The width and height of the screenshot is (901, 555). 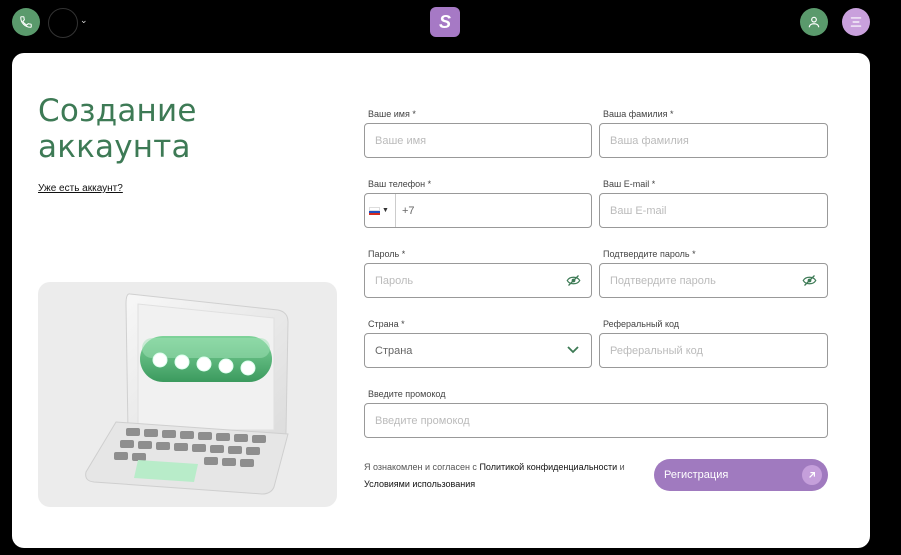 I want to click on password-placeholder: Пароль, so click(x=394, y=280).